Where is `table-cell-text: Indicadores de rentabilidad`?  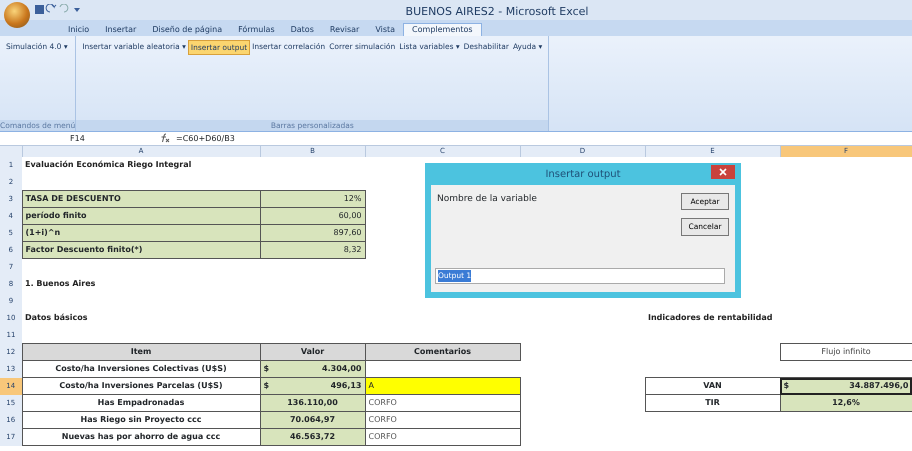
table-cell-text: Indicadores de rentabilidad is located at coordinates (710, 318).